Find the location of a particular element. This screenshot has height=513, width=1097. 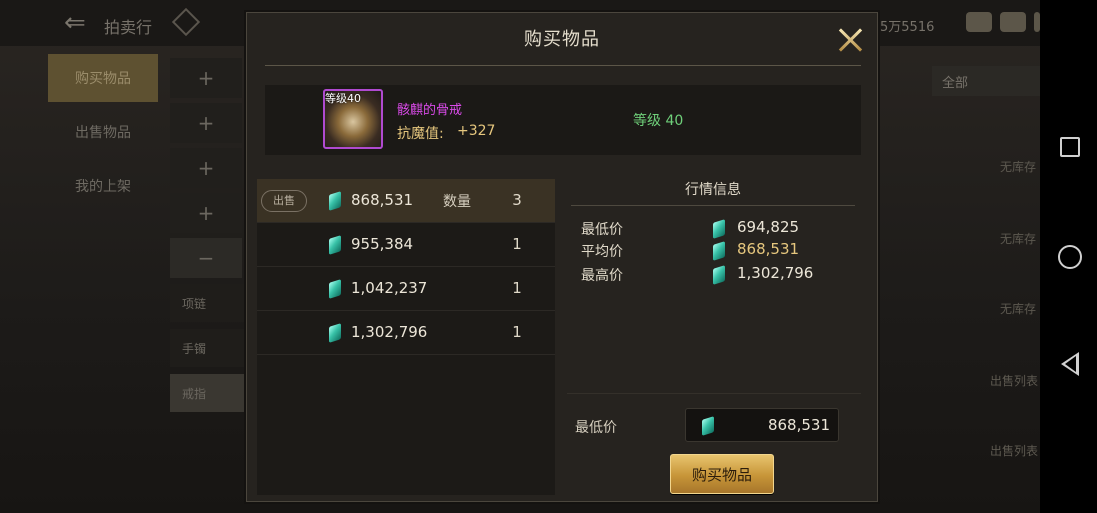

listing-price: 868,531 is located at coordinates (382, 200).